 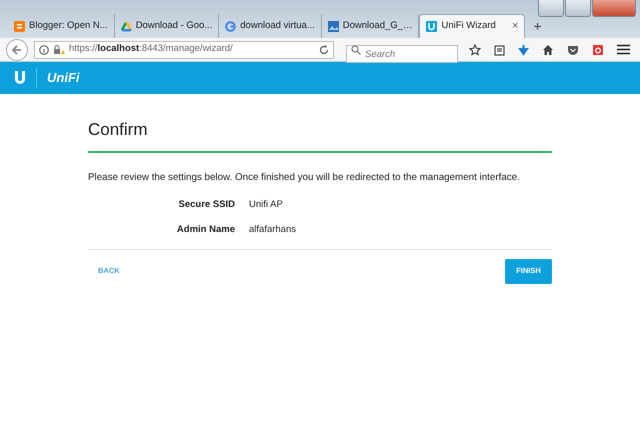 I want to click on back-arrow-icon, so click(x=17, y=50).